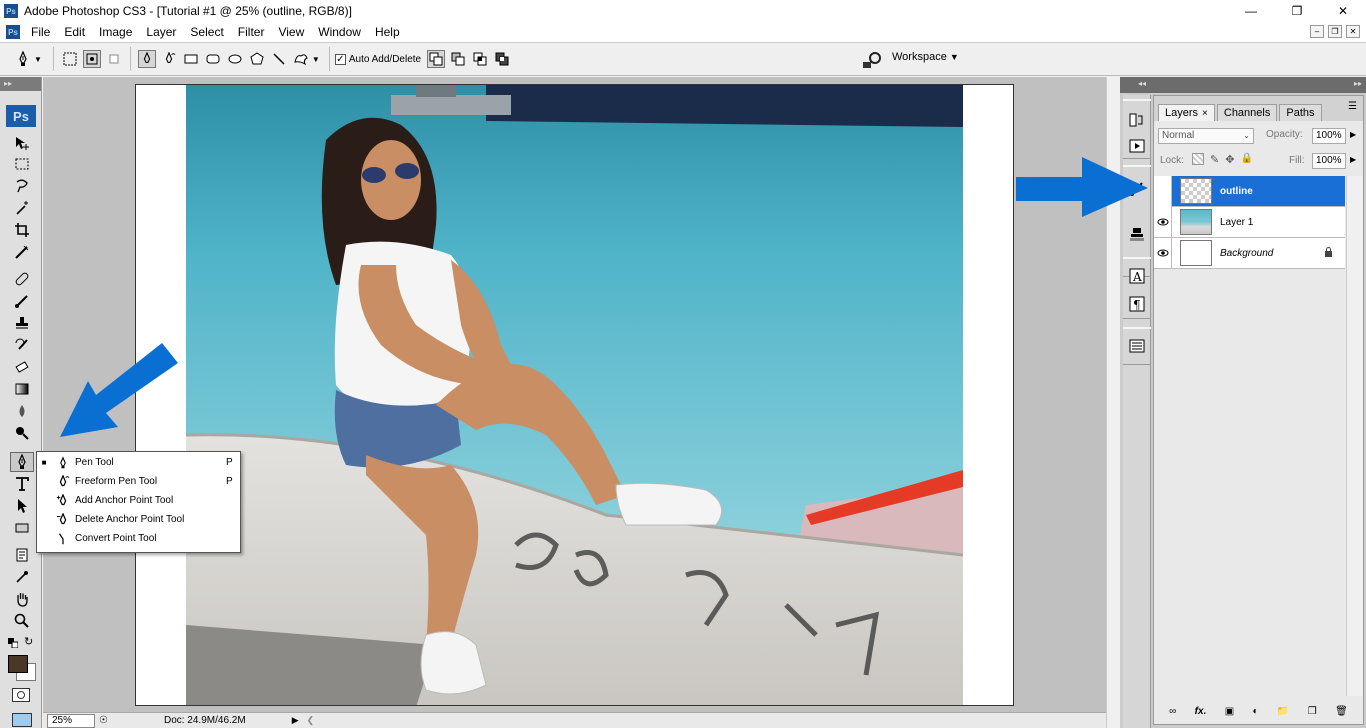  Describe the element at coordinates (206, 32) in the screenshot. I see `menu-select: Select` at that location.